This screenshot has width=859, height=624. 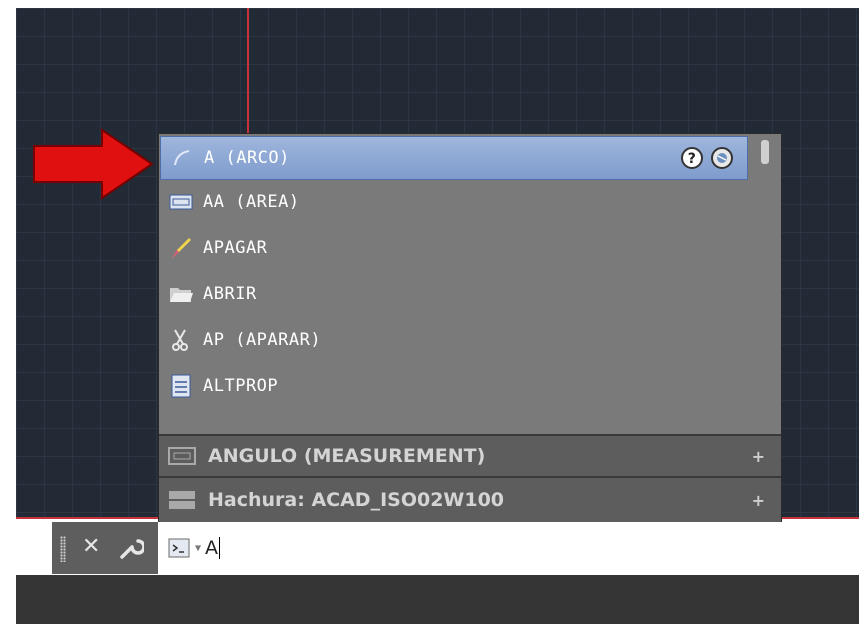 What do you see at coordinates (248, 72) in the screenshot?
I see `crosshair-vertical-line` at bounding box center [248, 72].